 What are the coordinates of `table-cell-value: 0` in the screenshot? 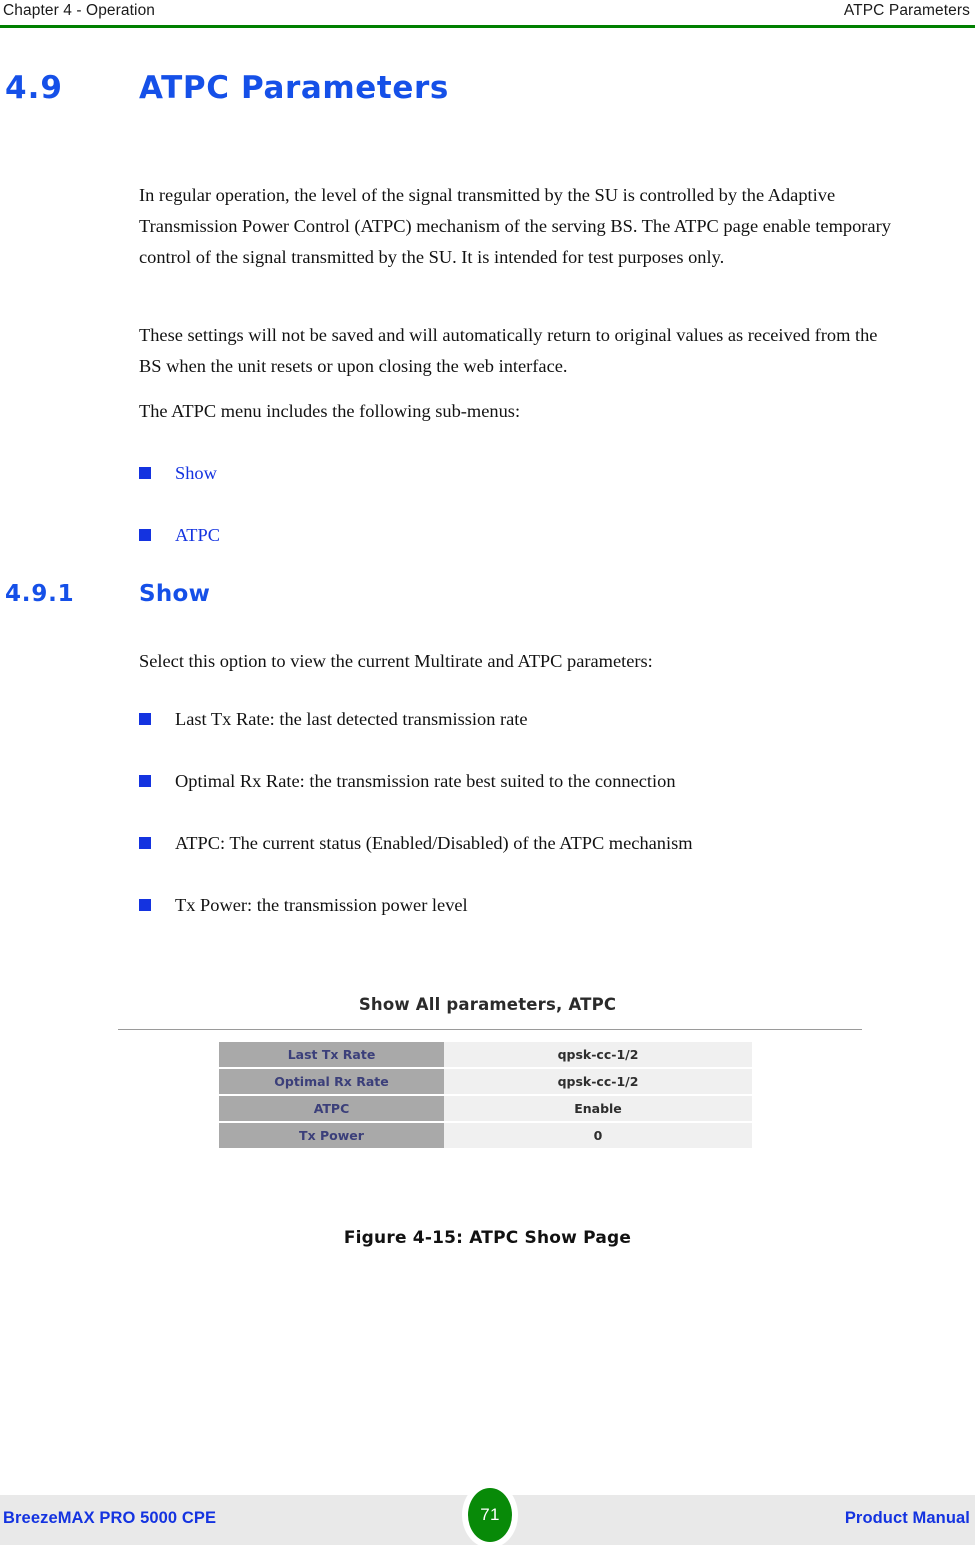 It's located at (598, 1136).